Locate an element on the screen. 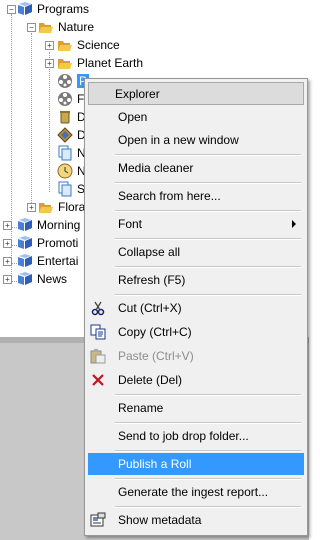  tree-label-flora: Flora is located at coordinates (72, 207).